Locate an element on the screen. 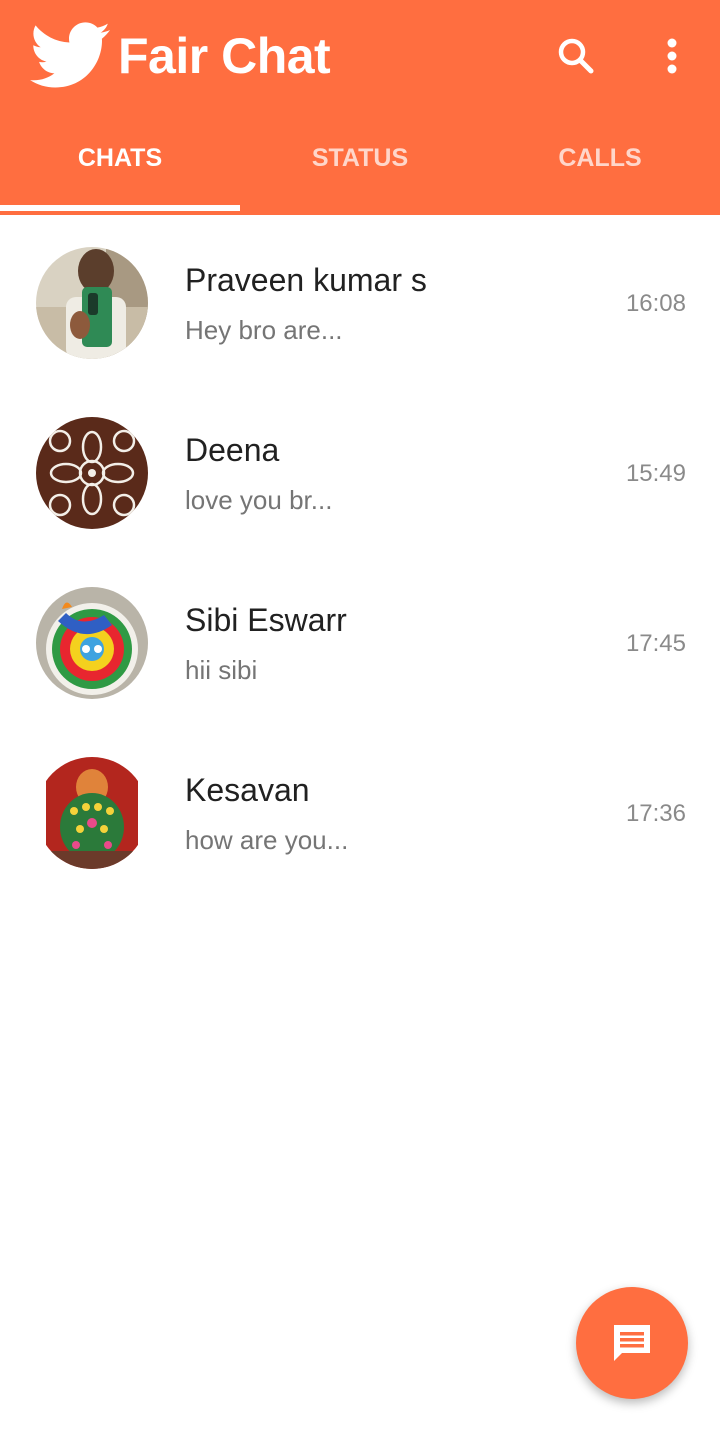 The height and width of the screenshot is (1431, 720). chat-name: Sibi Eswarr is located at coordinates (266, 620).